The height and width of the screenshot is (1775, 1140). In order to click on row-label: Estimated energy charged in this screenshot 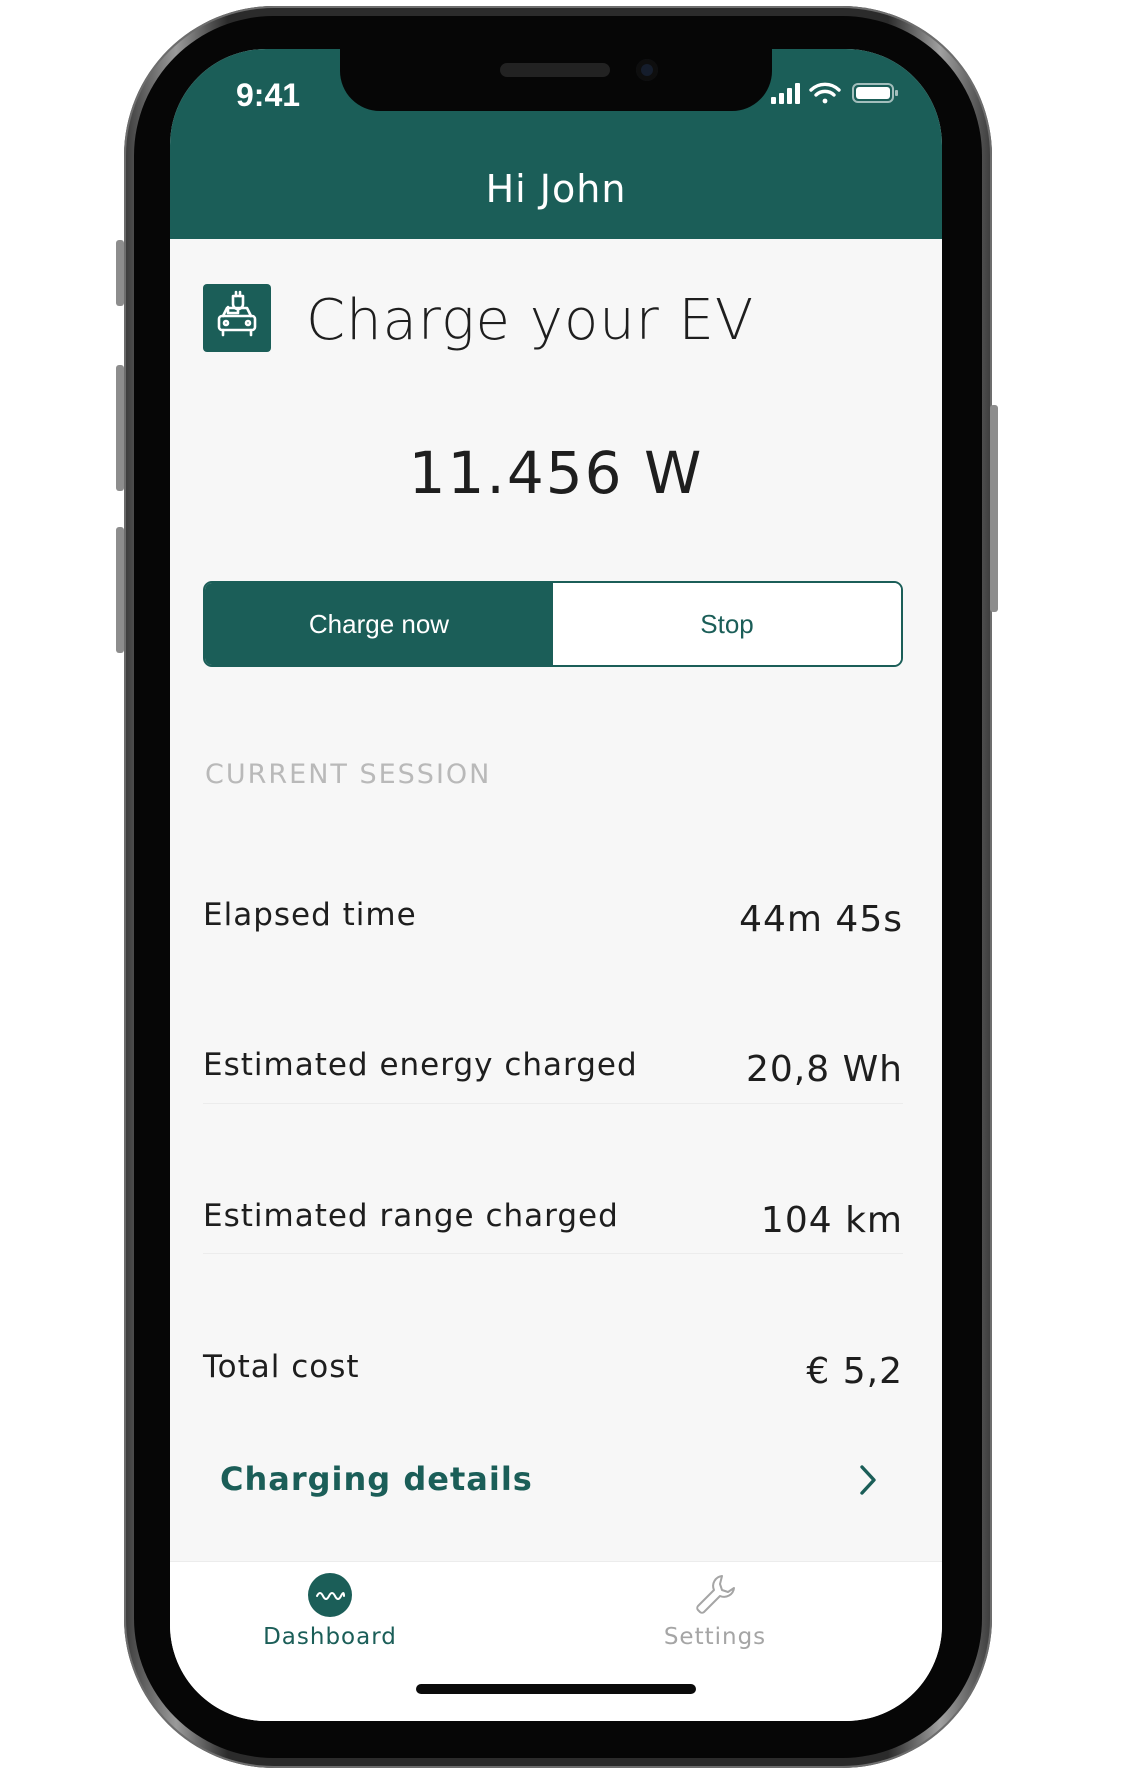, I will do `click(420, 1065)`.